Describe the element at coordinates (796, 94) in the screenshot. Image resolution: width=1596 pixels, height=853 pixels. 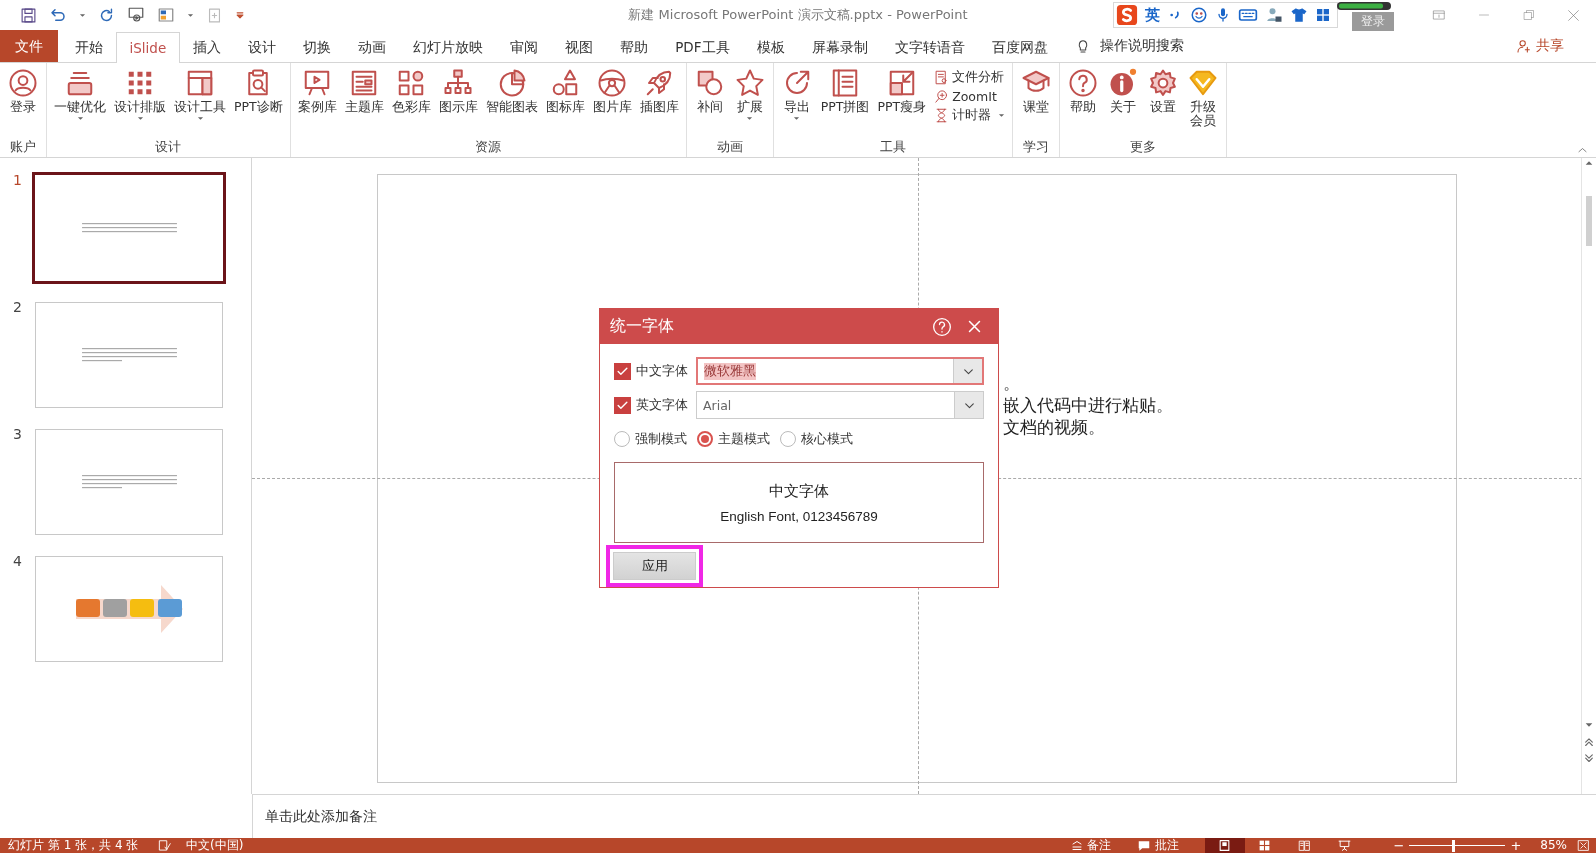
I see `ribbon-button: 导出` at that location.